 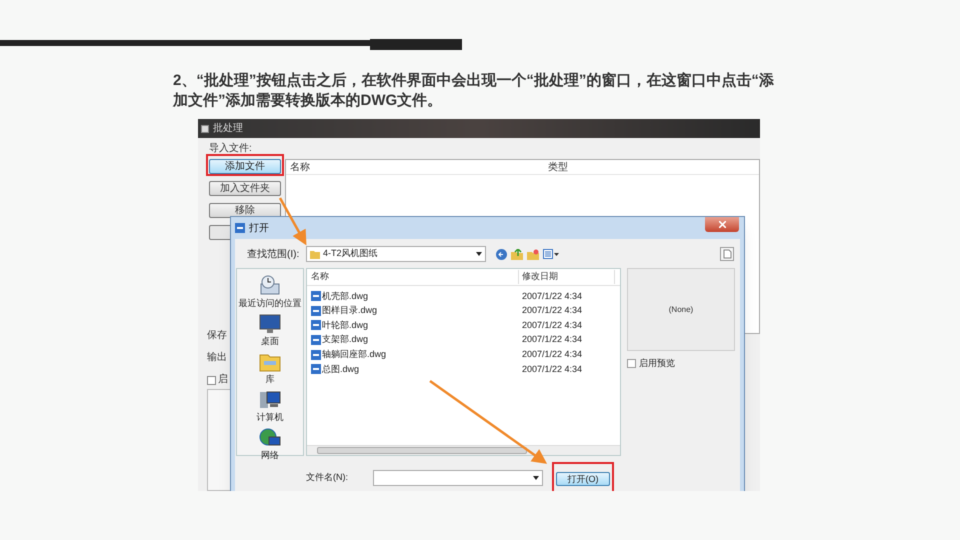 I want to click on file-name: 总图.dwg, so click(x=341, y=369).